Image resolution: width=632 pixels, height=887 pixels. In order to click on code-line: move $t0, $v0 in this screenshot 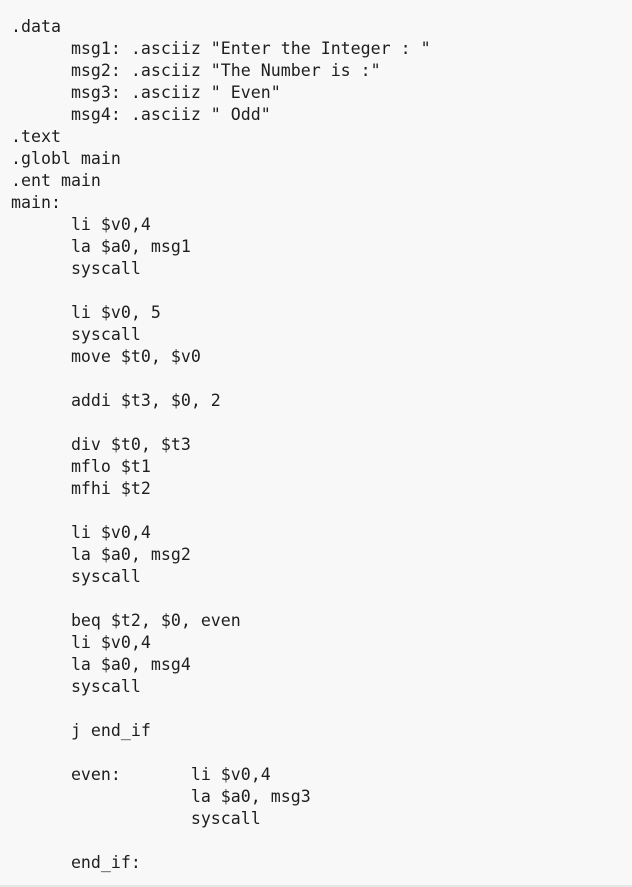, I will do `click(106, 356)`.